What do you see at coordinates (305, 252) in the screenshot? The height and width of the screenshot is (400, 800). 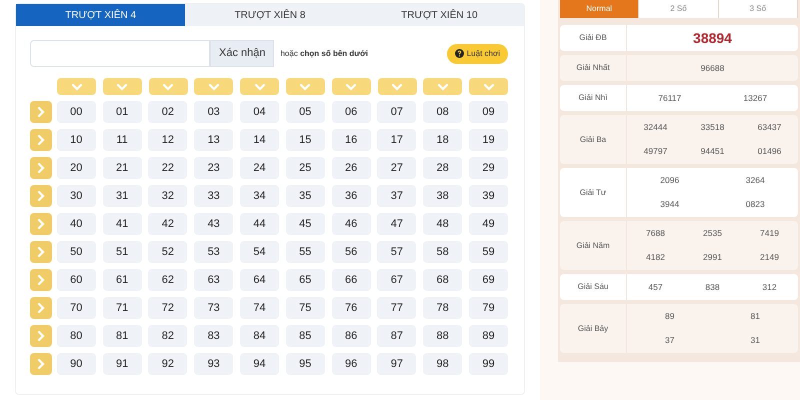 I see `number-button: 55` at bounding box center [305, 252].